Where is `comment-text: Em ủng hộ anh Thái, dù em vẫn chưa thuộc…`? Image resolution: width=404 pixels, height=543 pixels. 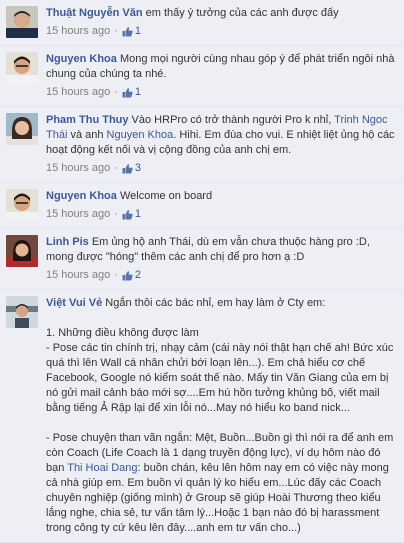
comment-text: Em ủng hộ anh Thái, dù em vẫn chưa thuộc… is located at coordinates (208, 249).